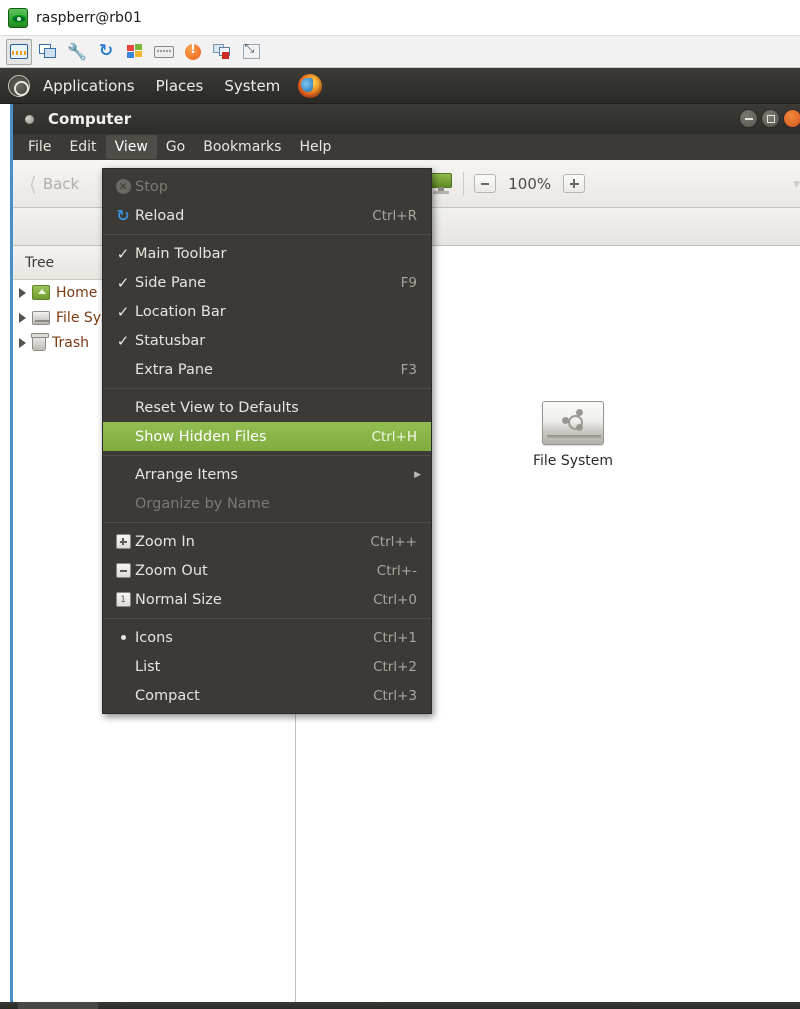 This screenshot has height=1009, width=800. I want to click on menu-edit: Edit, so click(82, 147).